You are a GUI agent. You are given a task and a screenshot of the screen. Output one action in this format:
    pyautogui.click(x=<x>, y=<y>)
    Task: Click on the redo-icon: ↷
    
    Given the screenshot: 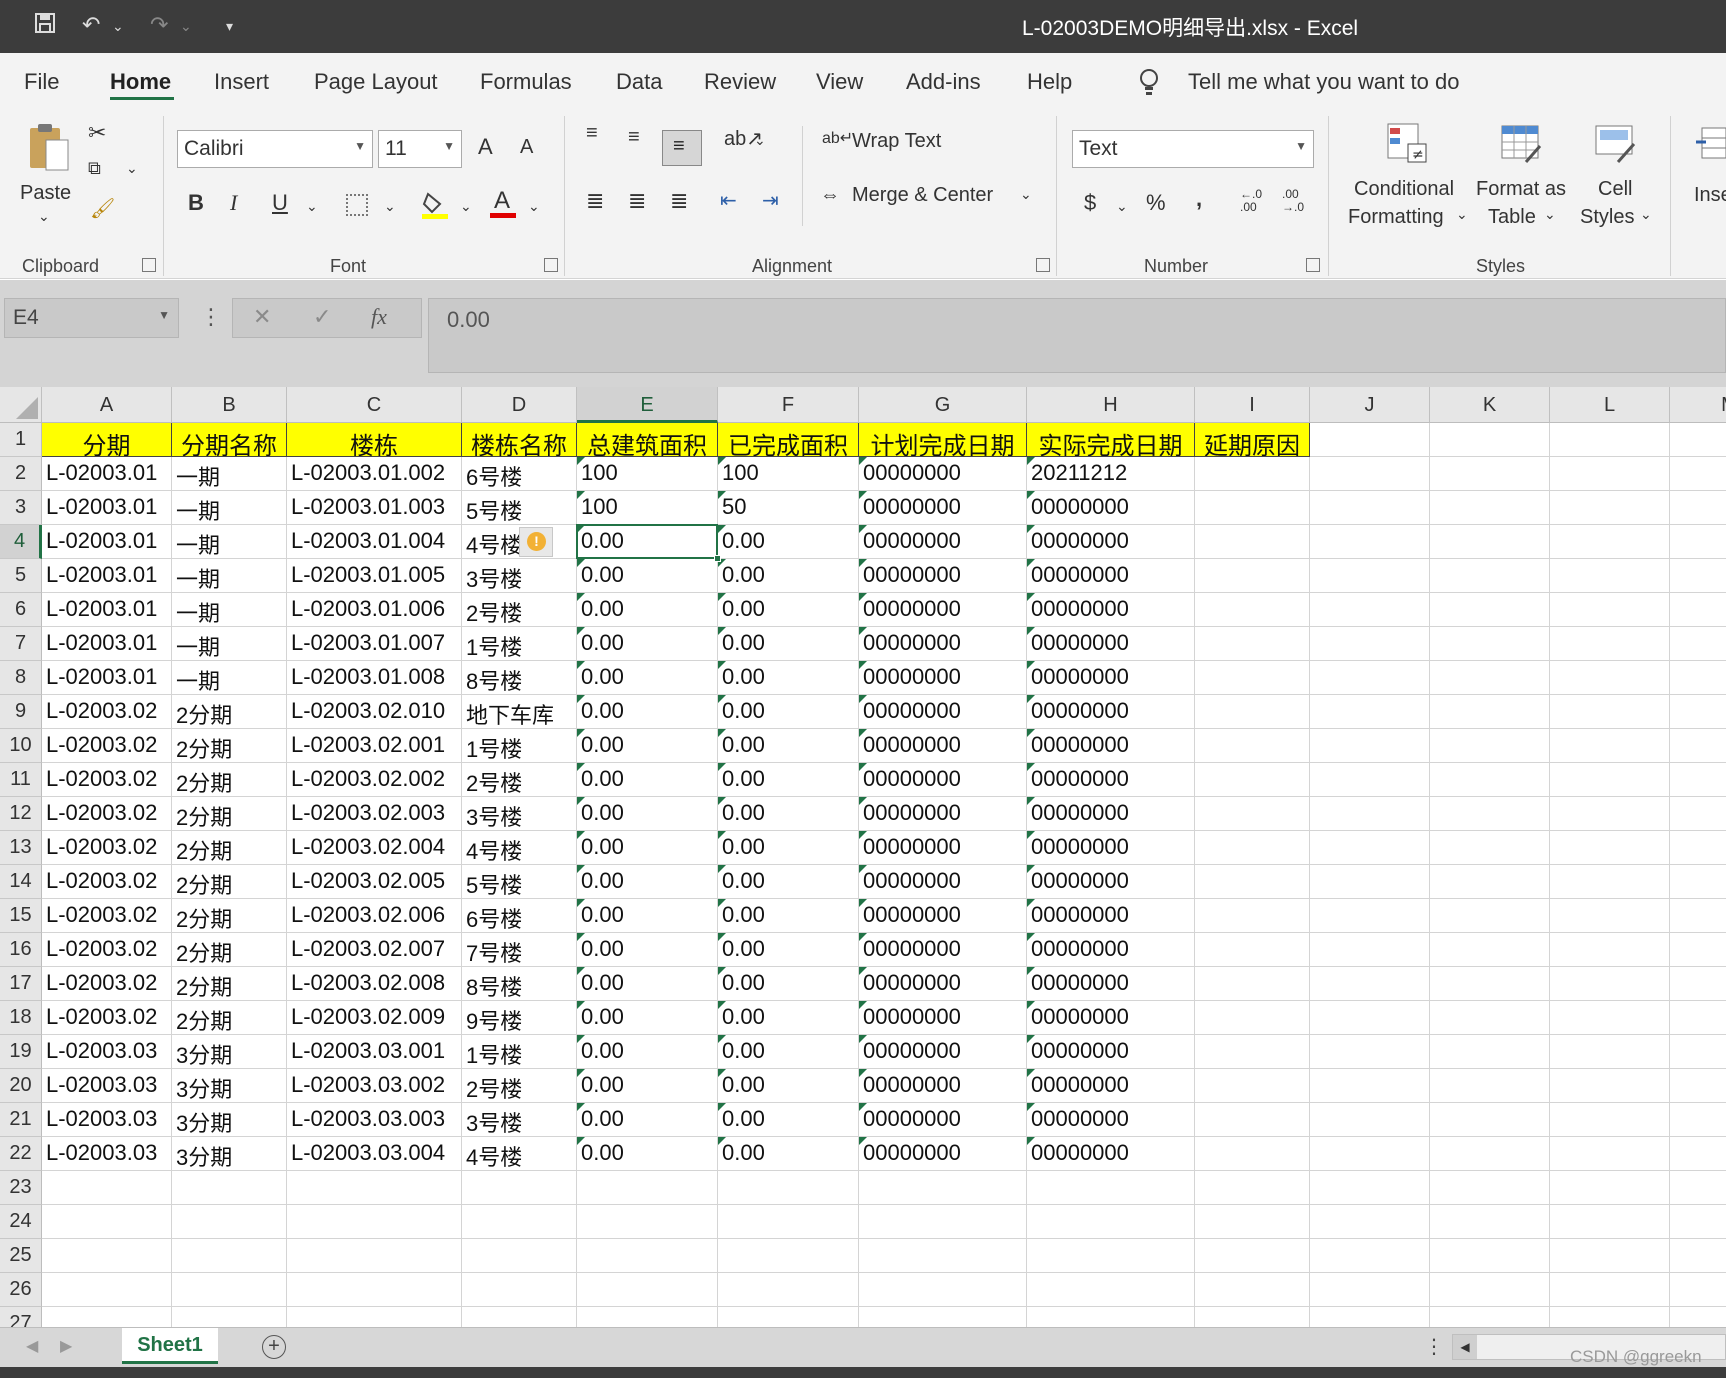 What is the action you would take?
    pyautogui.click(x=159, y=25)
    